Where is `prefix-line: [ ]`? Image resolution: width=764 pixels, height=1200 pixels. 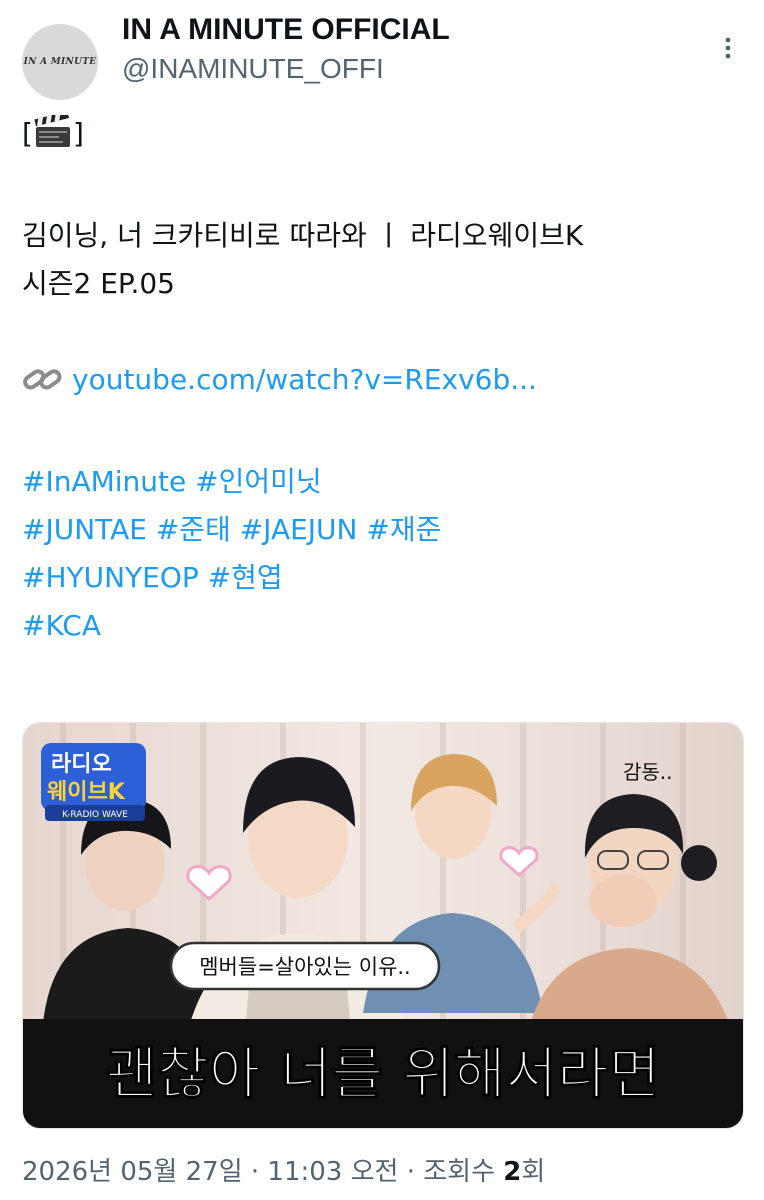
prefix-line: [ ] is located at coordinates (382, 137).